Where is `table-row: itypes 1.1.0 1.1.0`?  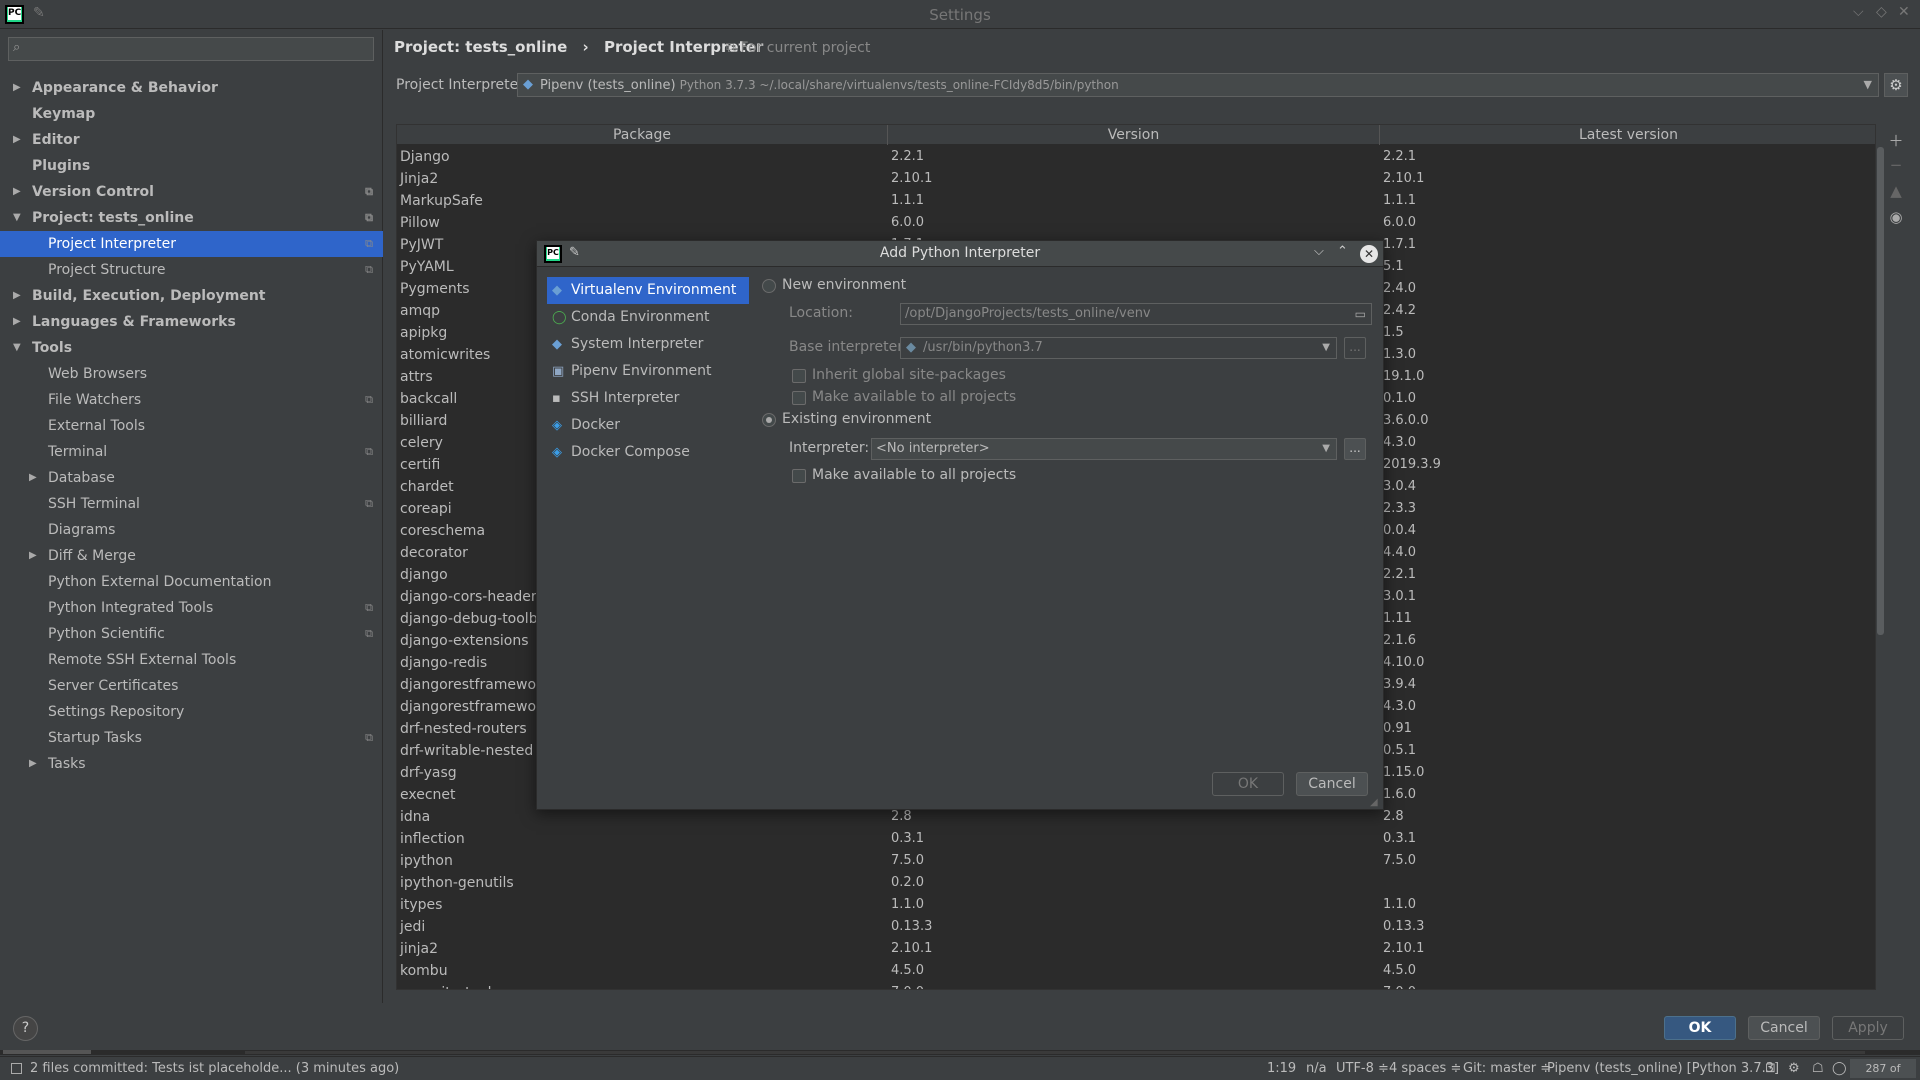
table-row: itypes 1.1.0 1.1.0 is located at coordinates (1136, 905).